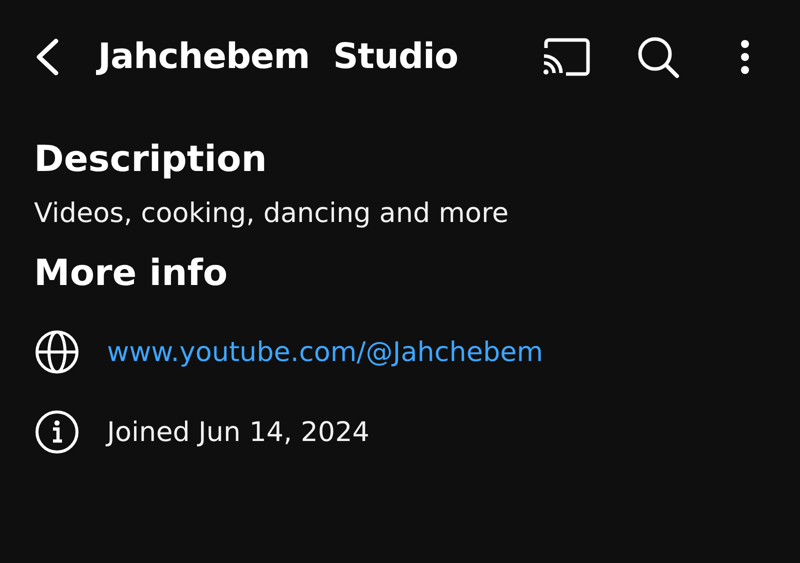 This screenshot has height=563, width=800. Describe the element at coordinates (57, 352) in the screenshot. I see `globe-icon` at that location.